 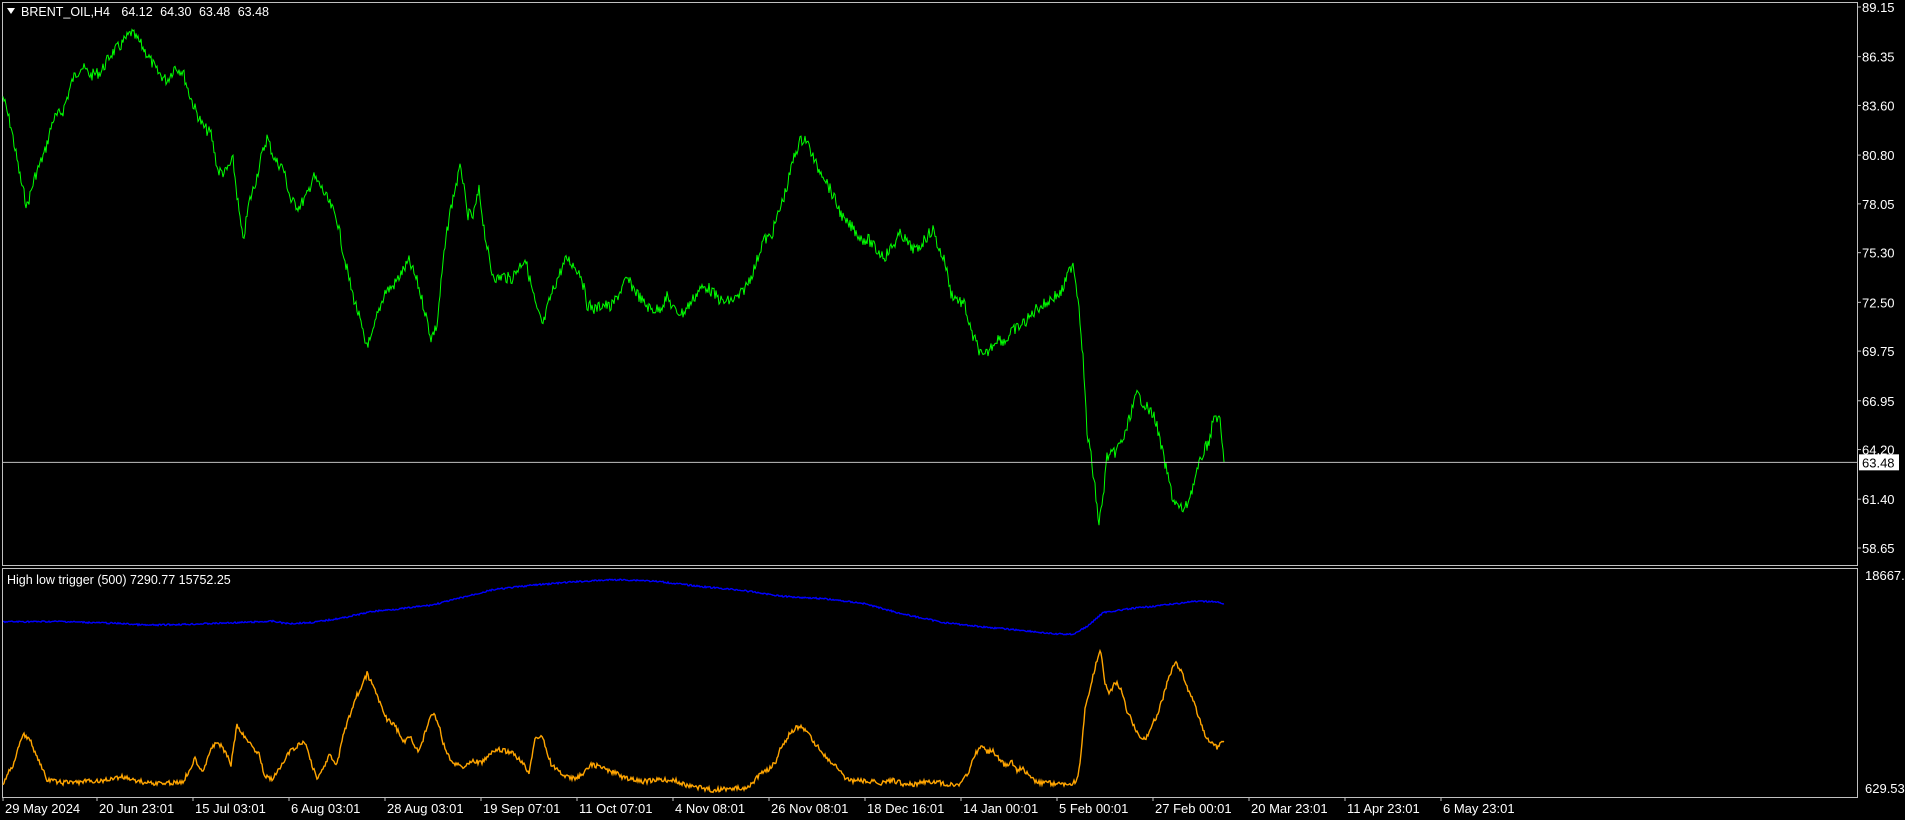 I want to click on current-price-label: 63.48, so click(x=1878, y=462).